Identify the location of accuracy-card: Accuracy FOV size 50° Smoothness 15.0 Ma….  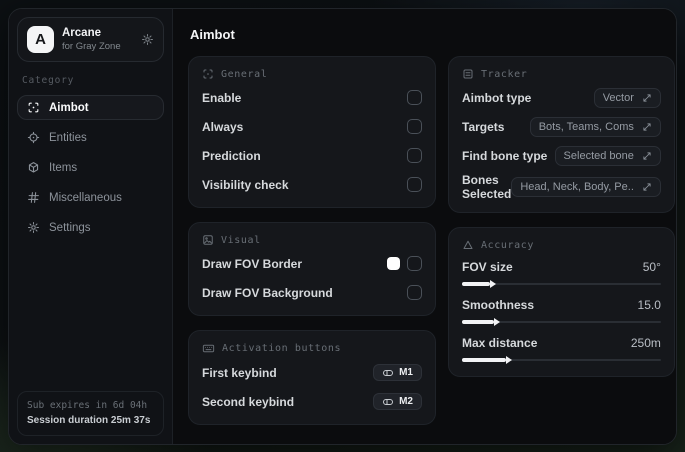
(561, 302).